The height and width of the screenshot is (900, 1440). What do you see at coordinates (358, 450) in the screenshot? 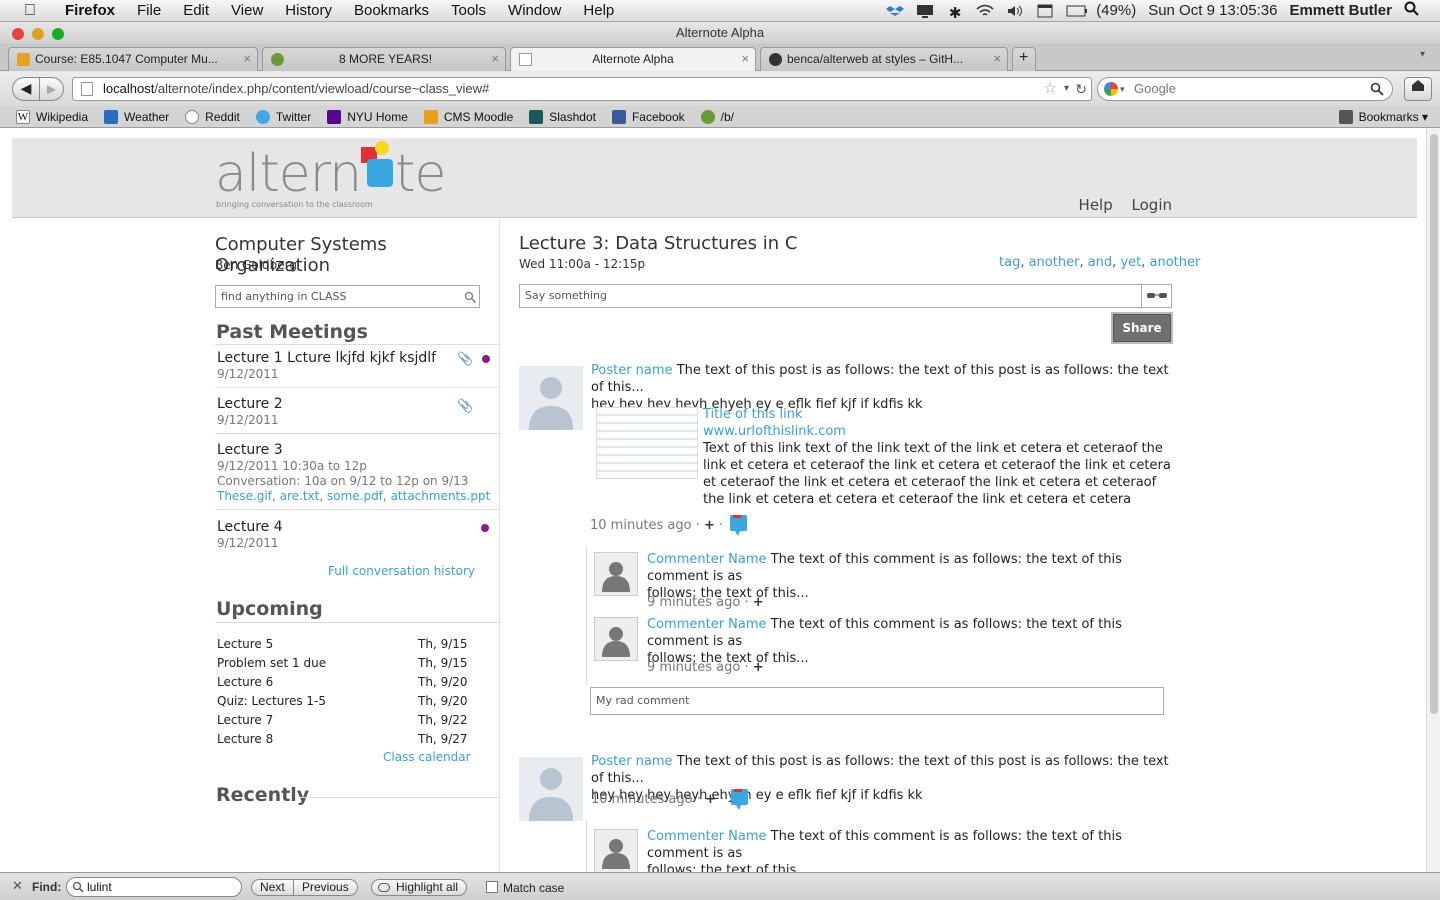
I see `meeting-title: Lecture 3` at bounding box center [358, 450].